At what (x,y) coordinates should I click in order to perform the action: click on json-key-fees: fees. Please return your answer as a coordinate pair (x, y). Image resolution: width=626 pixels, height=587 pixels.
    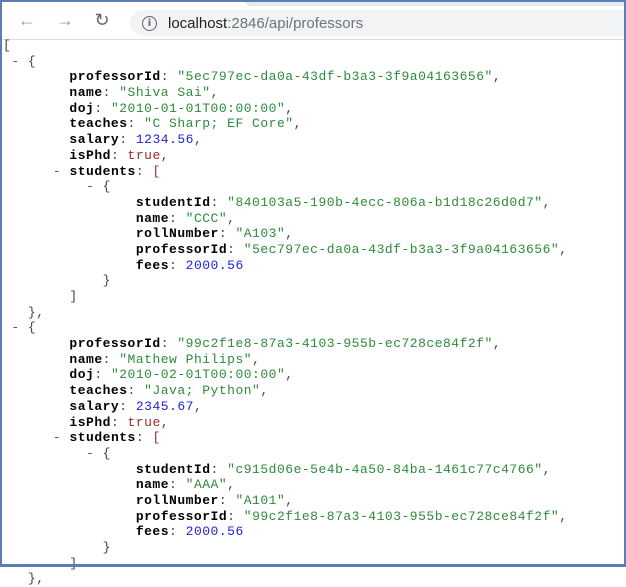
    Looking at the image, I should click on (152, 532).